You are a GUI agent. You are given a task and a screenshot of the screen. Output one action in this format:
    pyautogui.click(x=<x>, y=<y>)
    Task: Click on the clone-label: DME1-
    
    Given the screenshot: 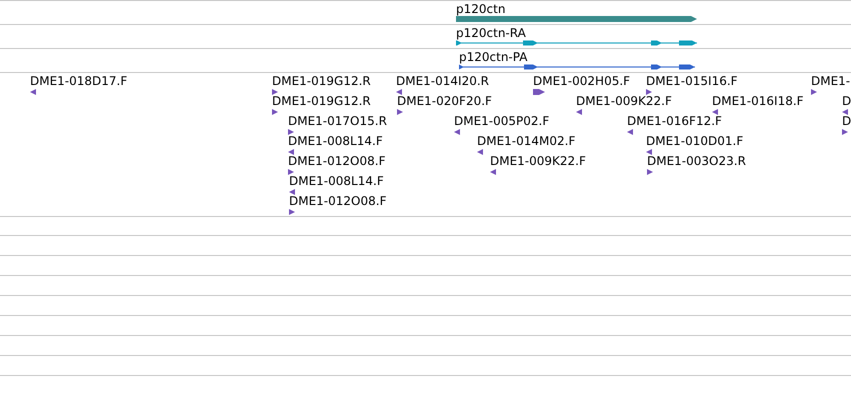 What is the action you would take?
    pyautogui.click(x=830, y=81)
    